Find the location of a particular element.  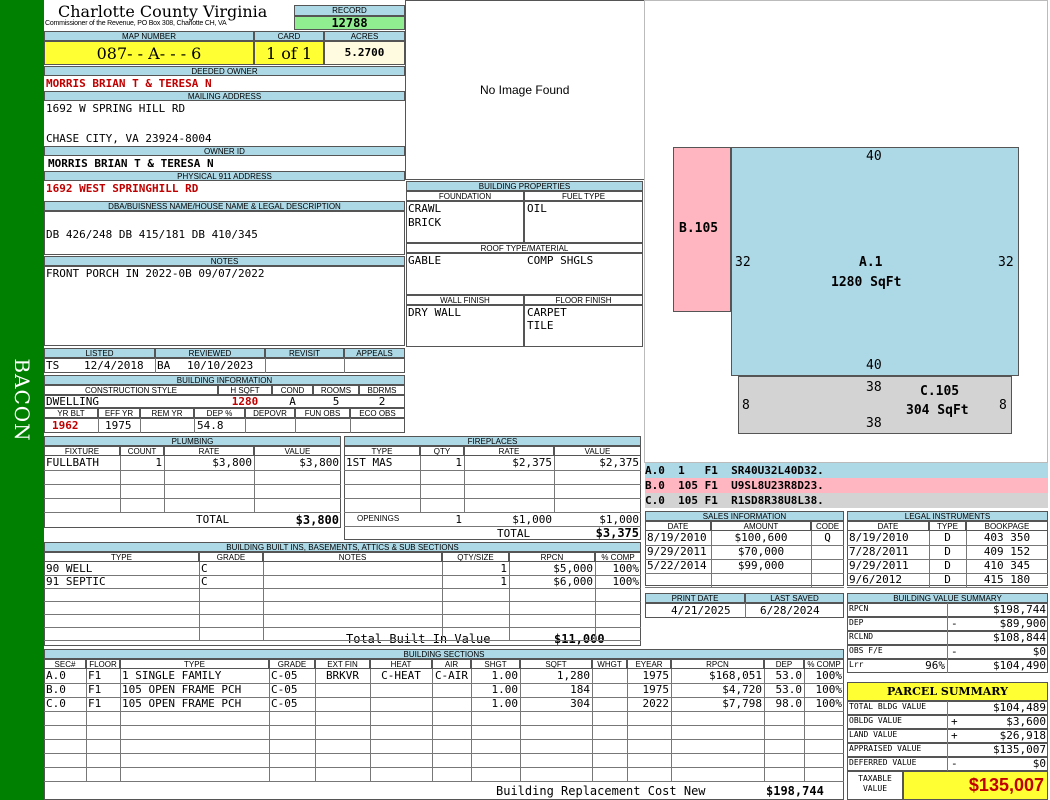

hsqft-value: 1280 is located at coordinates (245, 401).